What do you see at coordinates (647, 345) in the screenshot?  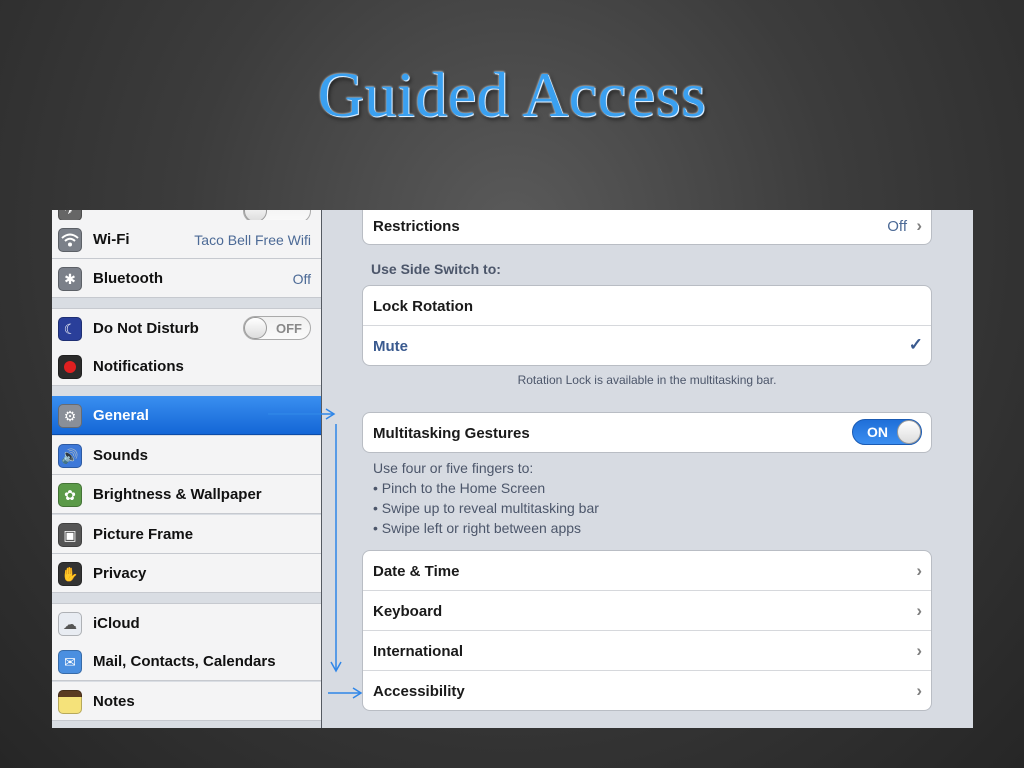 I see `mute-option: Mute ✓` at bounding box center [647, 345].